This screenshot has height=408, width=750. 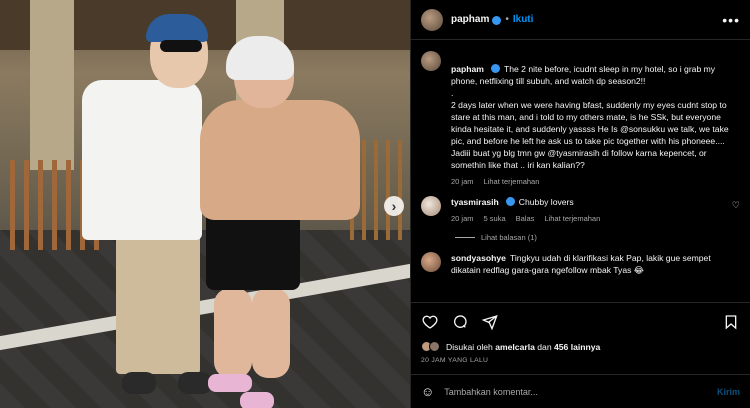 What do you see at coordinates (523, 19) in the screenshot?
I see `follow-button: Ikuti` at bounding box center [523, 19].